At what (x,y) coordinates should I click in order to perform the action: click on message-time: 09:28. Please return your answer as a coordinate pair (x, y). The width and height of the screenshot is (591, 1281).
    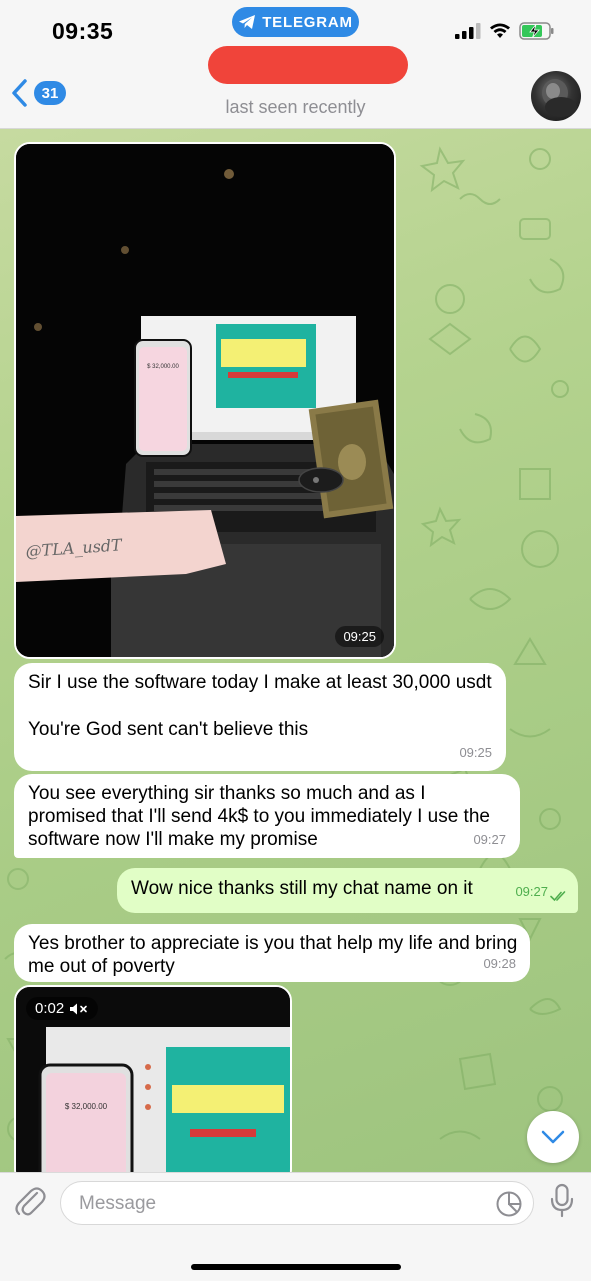
    Looking at the image, I should click on (499, 963).